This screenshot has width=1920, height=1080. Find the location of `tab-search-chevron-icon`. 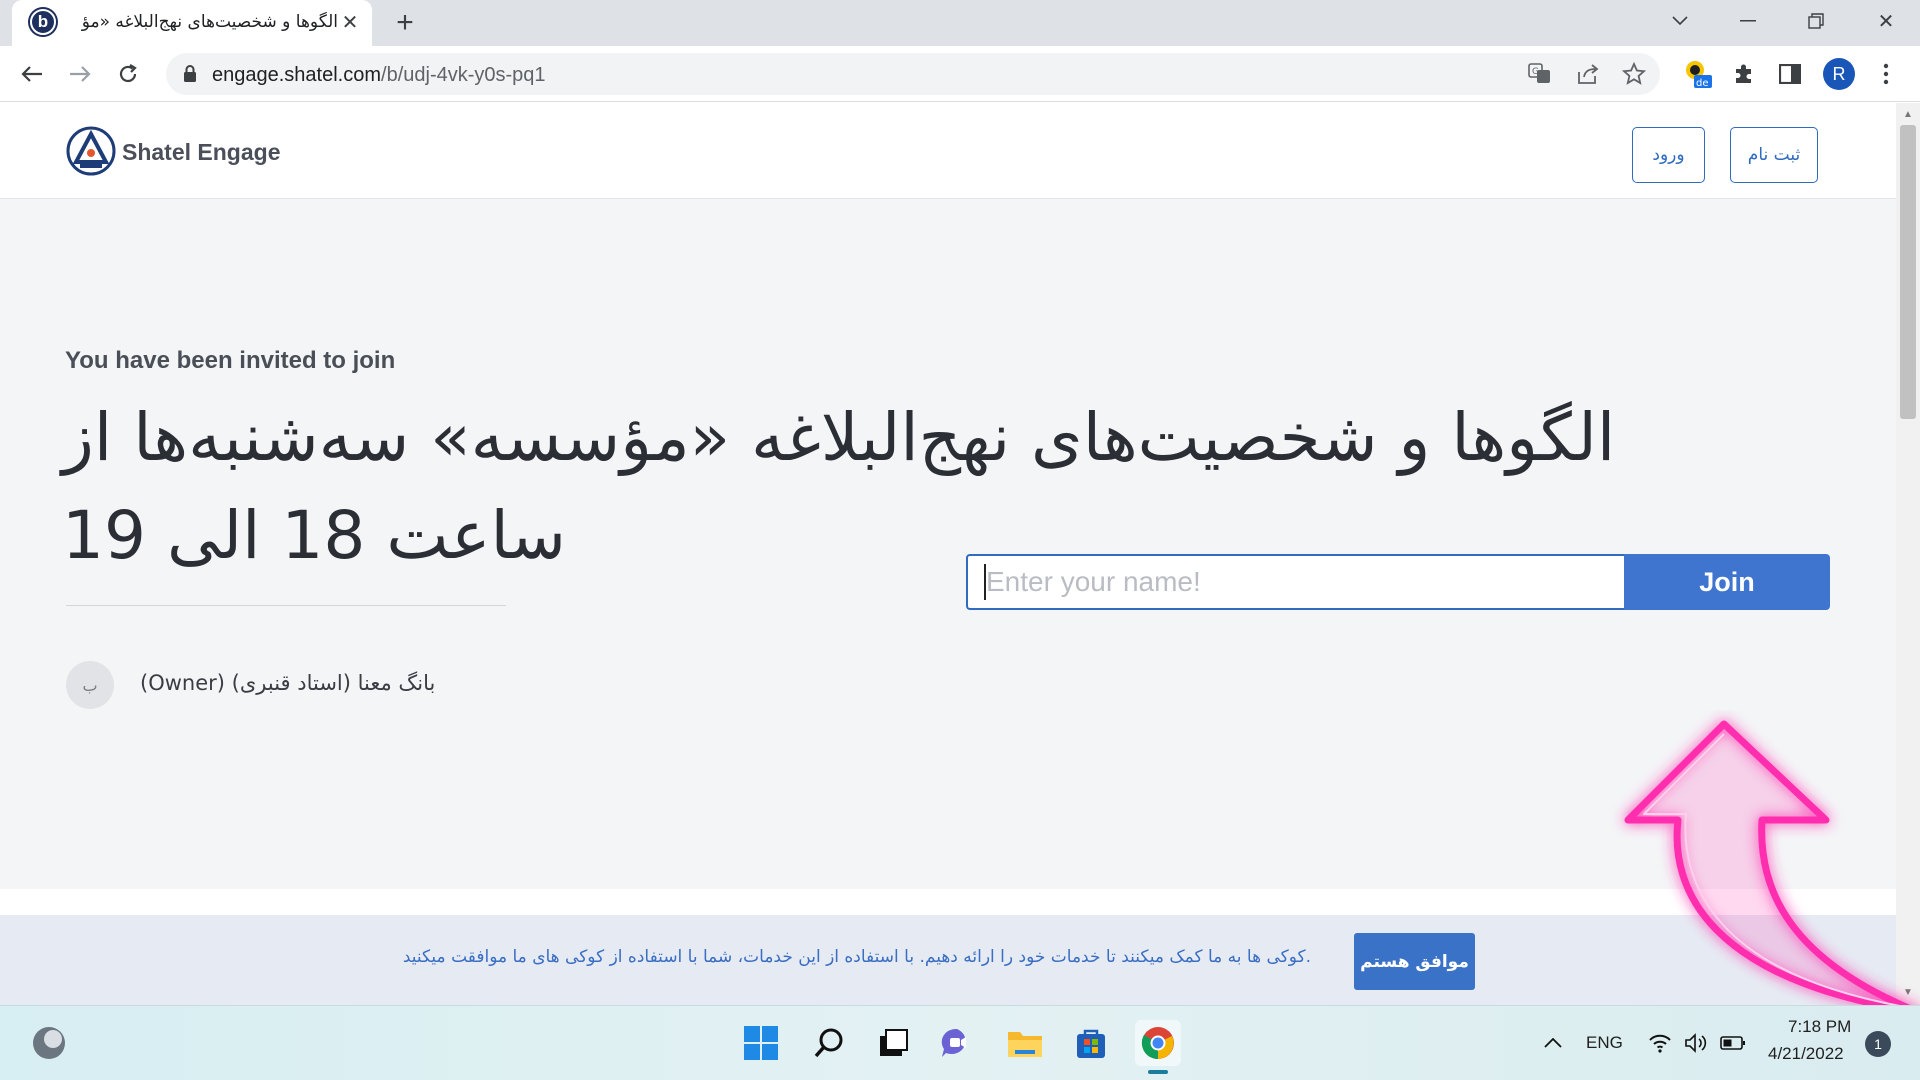

tab-search-chevron-icon is located at coordinates (1680, 21).